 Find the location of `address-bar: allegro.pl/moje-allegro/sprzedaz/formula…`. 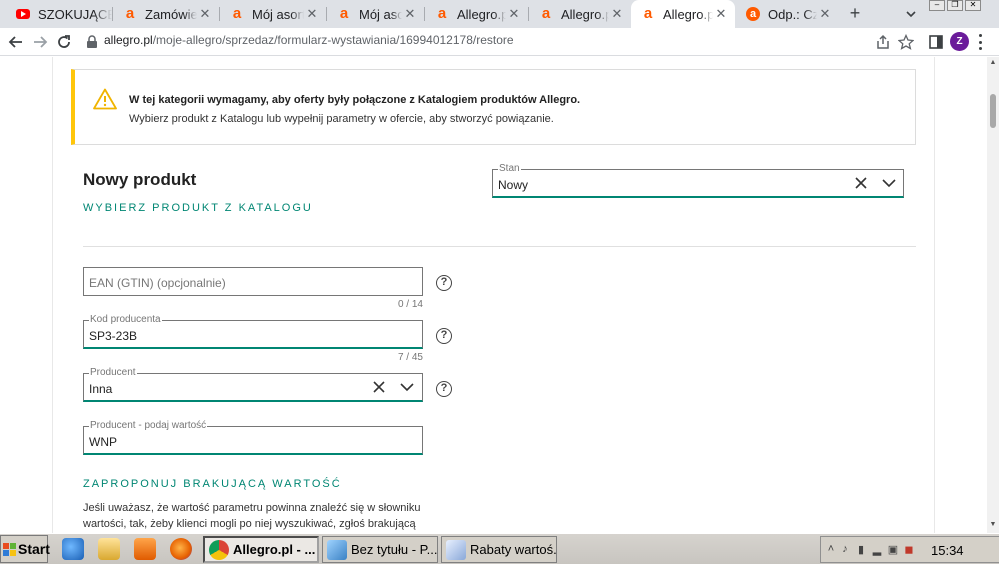

address-bar: allegro.pl/moje-allegro/sprzedaz/formula… is located at coordinates (309, 40).